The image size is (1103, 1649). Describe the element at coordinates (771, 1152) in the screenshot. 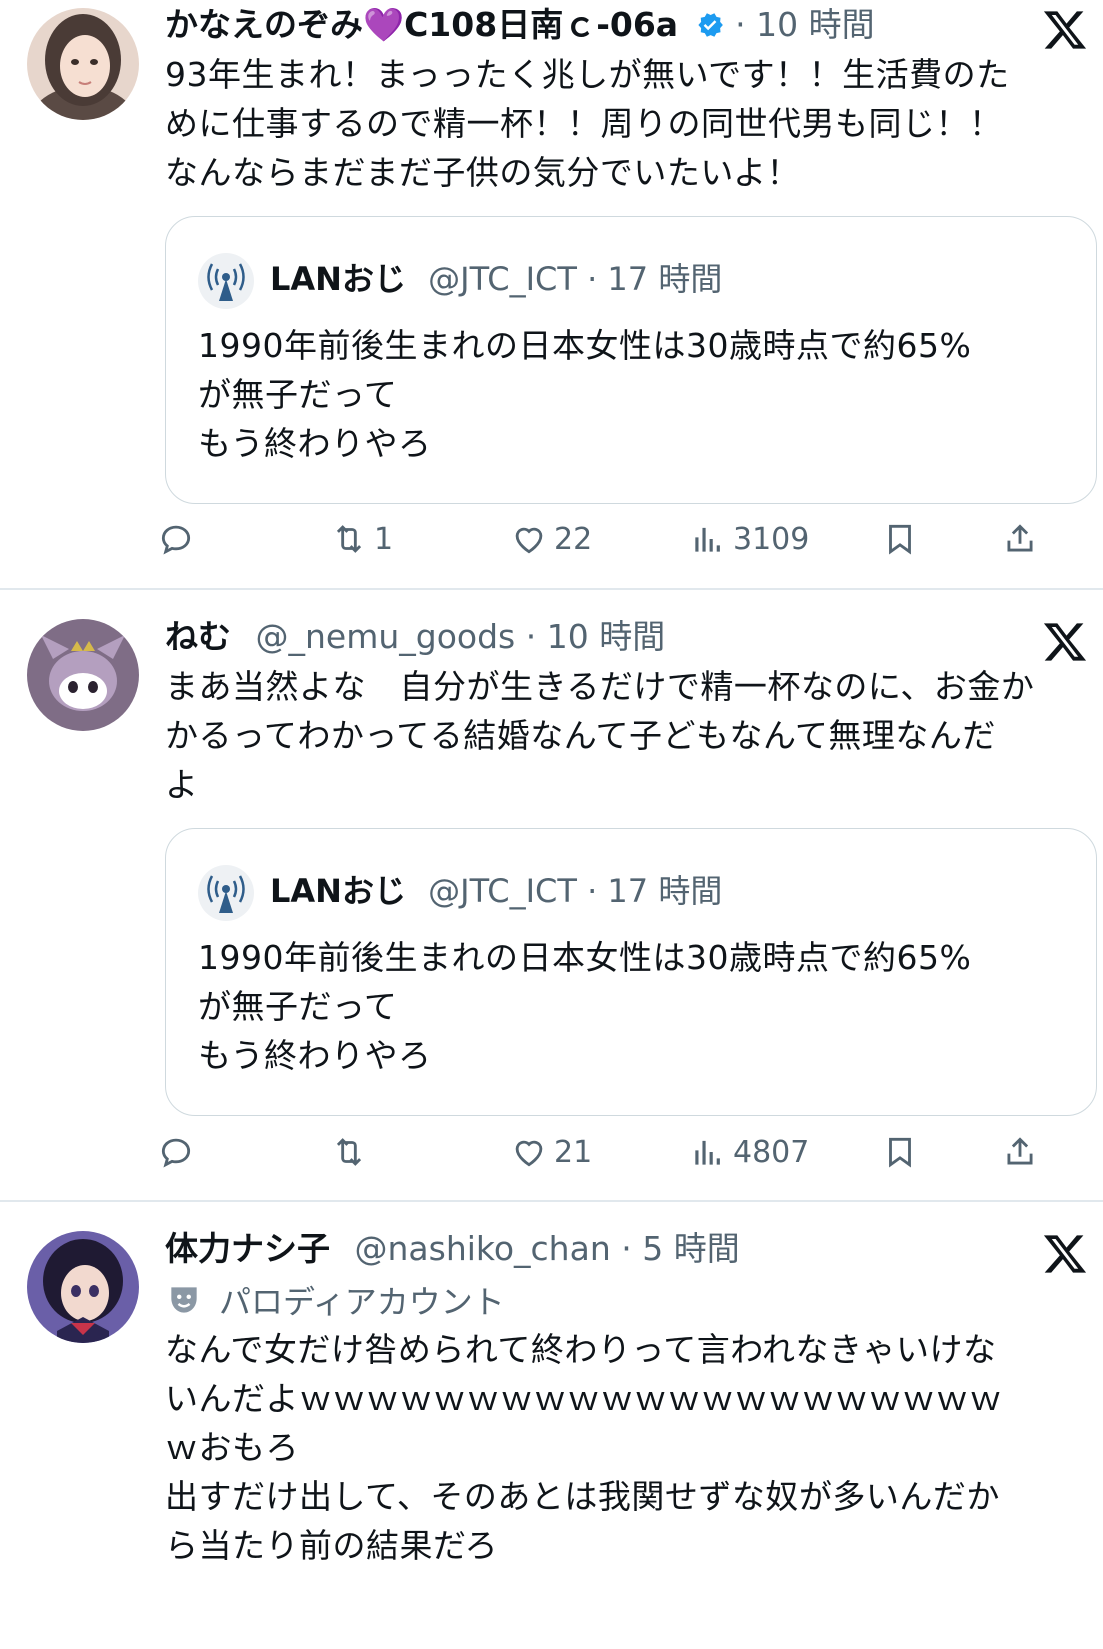

I see `view-count: 4807` at that location.